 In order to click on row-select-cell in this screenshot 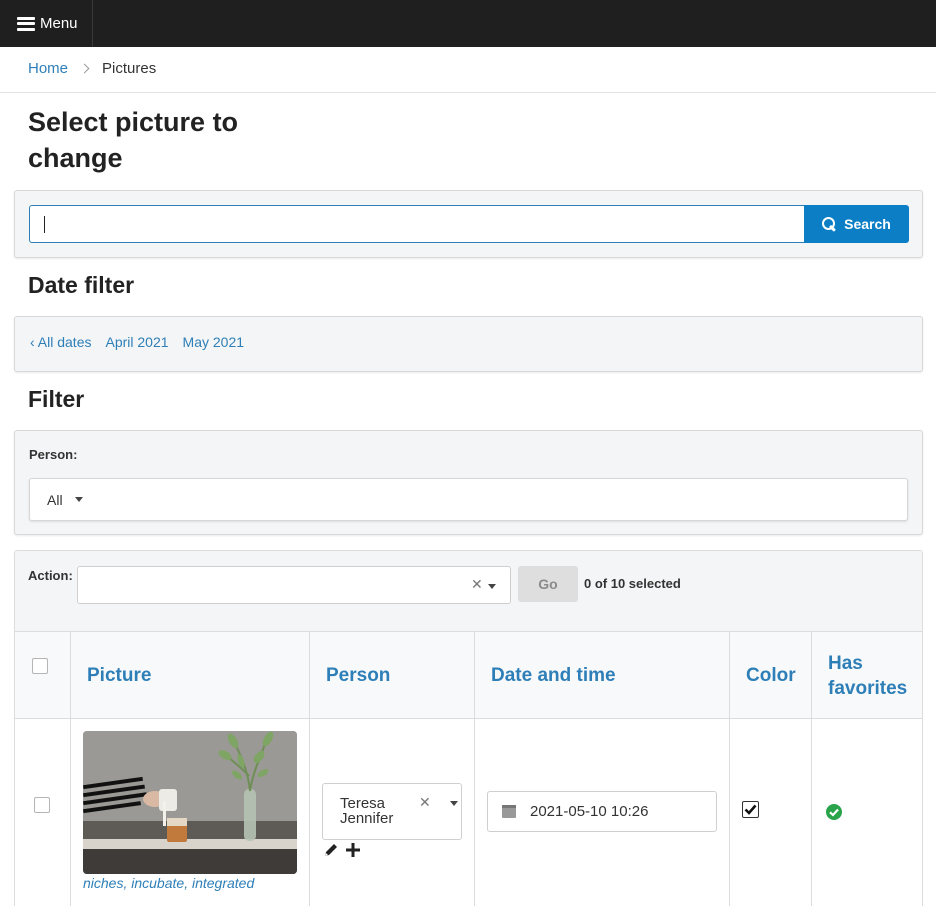, I will do `click(43, 812)`.